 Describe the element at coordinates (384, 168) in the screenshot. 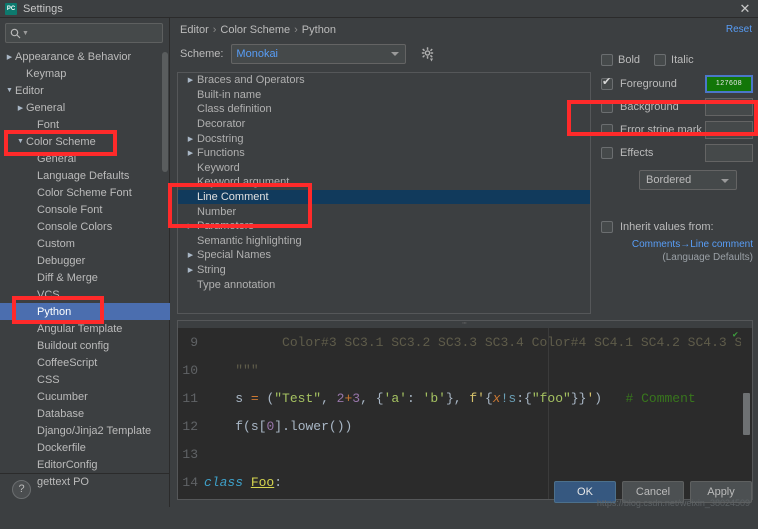

I see `attribute-item-keyword: Keyword` at that location.